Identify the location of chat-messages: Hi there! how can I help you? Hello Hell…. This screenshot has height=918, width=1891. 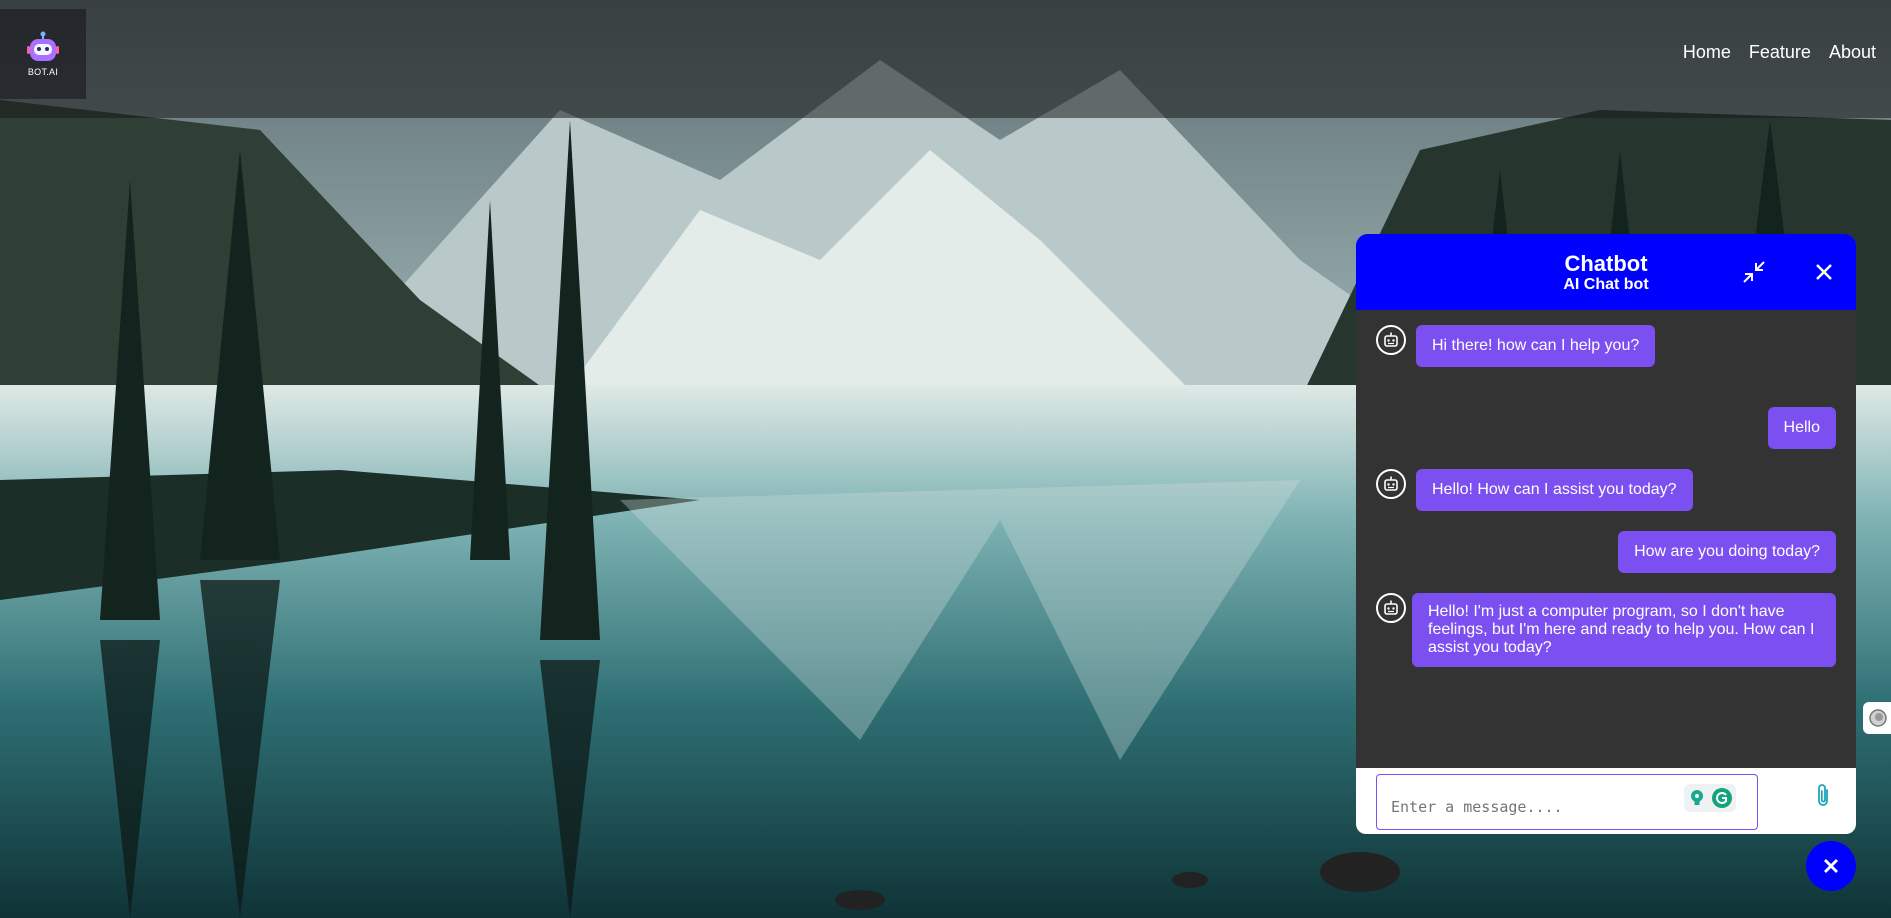
(1606, 539).